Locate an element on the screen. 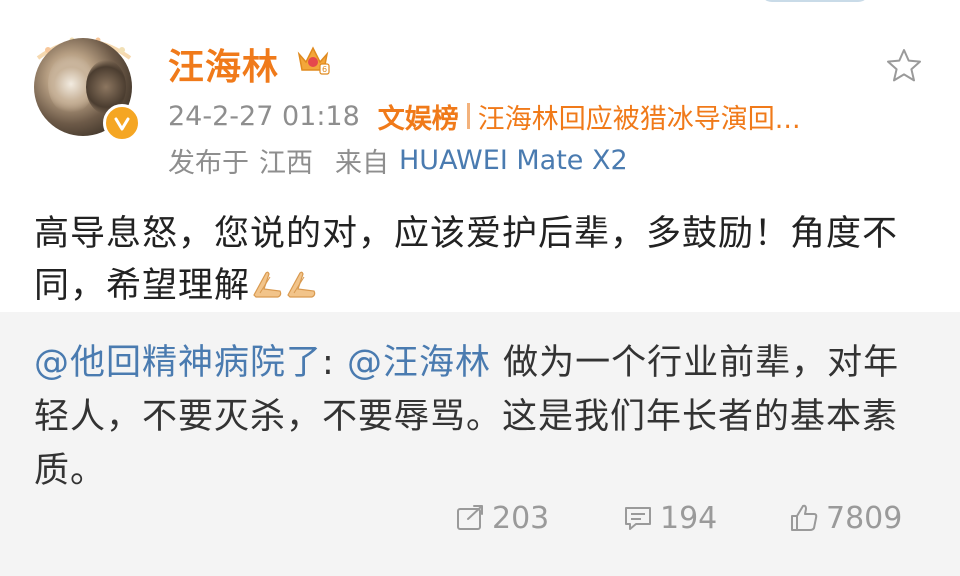 This screenshot has height=576, width=960. comment-icon is located at coordinates (638, 518).